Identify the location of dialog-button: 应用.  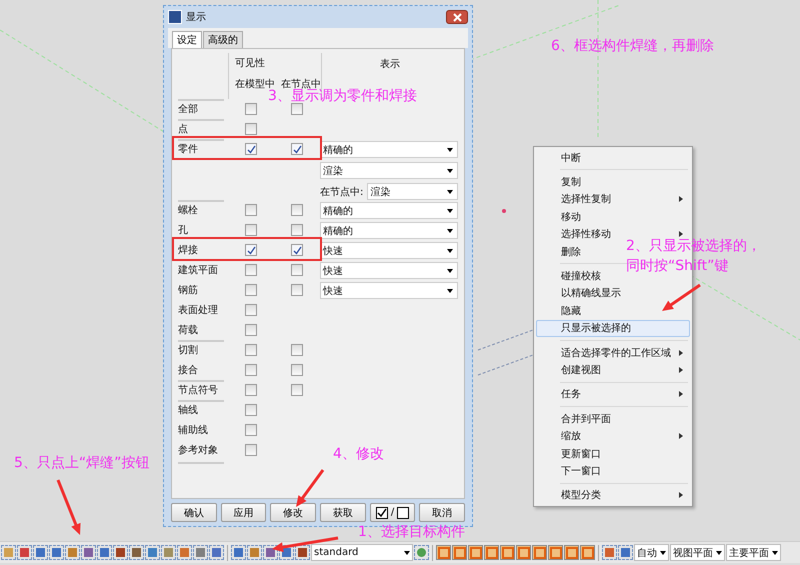
(243, 512).